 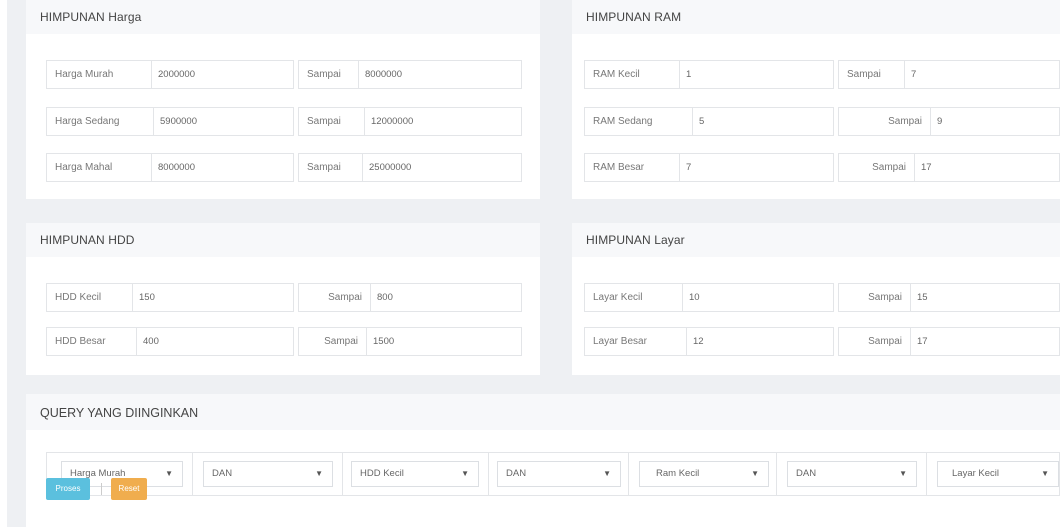 I want to click on harga-mahal-to-input: 25000000, so click(x=444, y=167).